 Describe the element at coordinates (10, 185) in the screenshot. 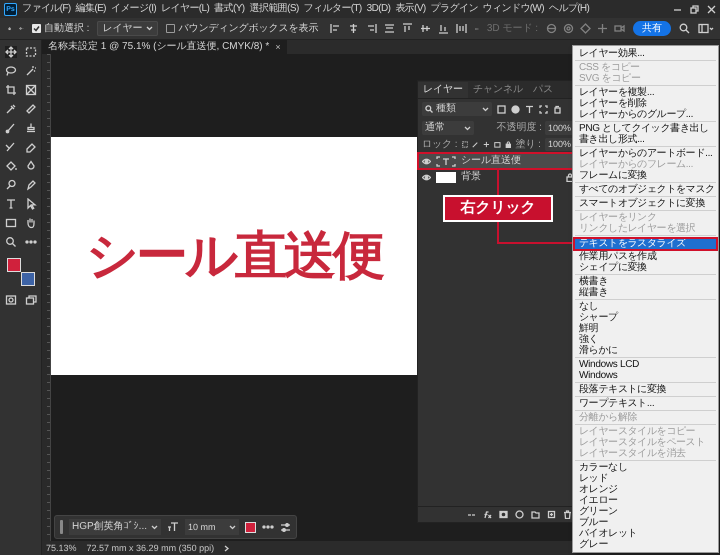

I see `magnifier-tool-icon` at that location.